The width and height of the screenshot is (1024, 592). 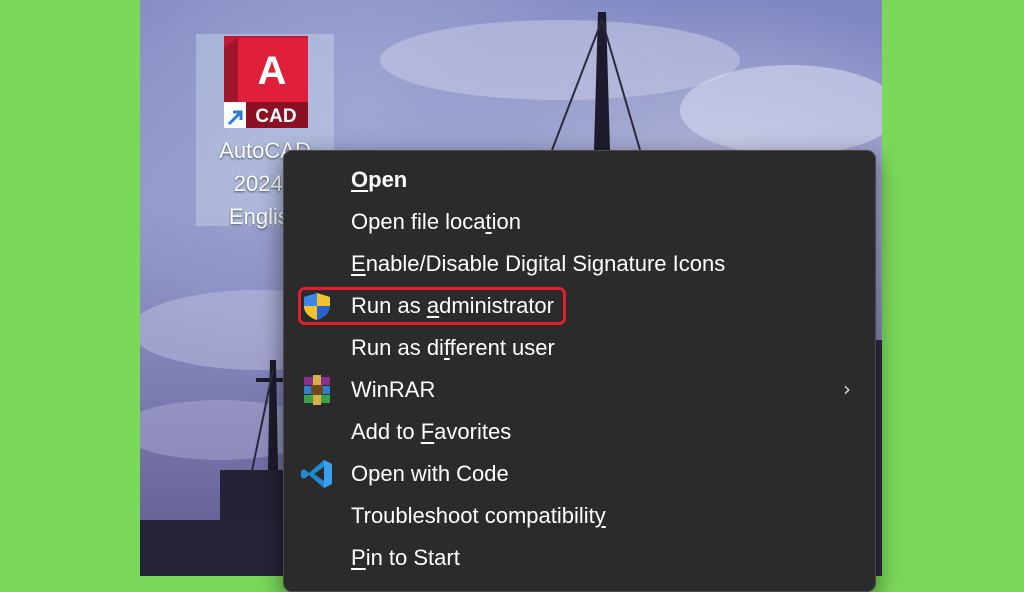 I want to click on menu-item-label: Open file location, so click(x=436, y=221).